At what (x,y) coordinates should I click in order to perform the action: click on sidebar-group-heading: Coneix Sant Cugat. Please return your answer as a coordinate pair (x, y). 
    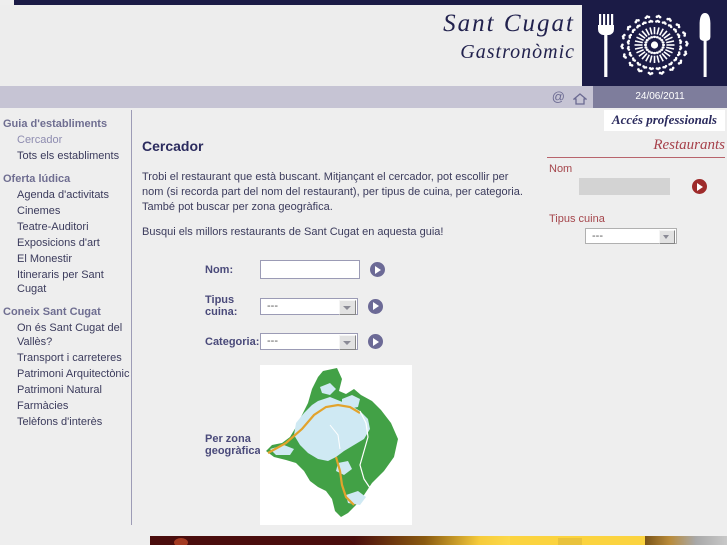
    Looking at the image, I should click on (52, 312).